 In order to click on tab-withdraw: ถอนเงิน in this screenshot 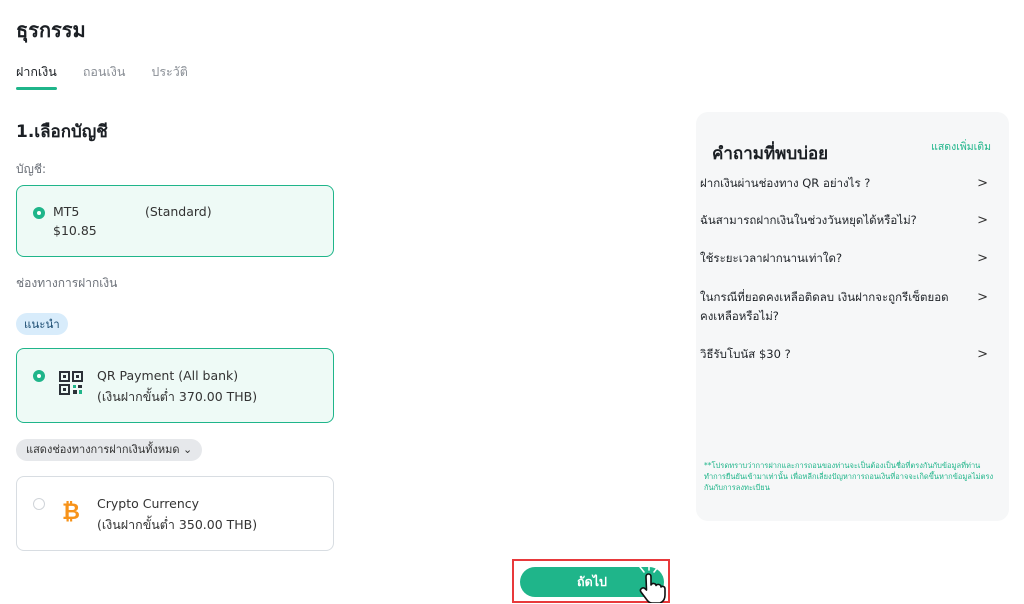, I will do `click(104, 75)`.